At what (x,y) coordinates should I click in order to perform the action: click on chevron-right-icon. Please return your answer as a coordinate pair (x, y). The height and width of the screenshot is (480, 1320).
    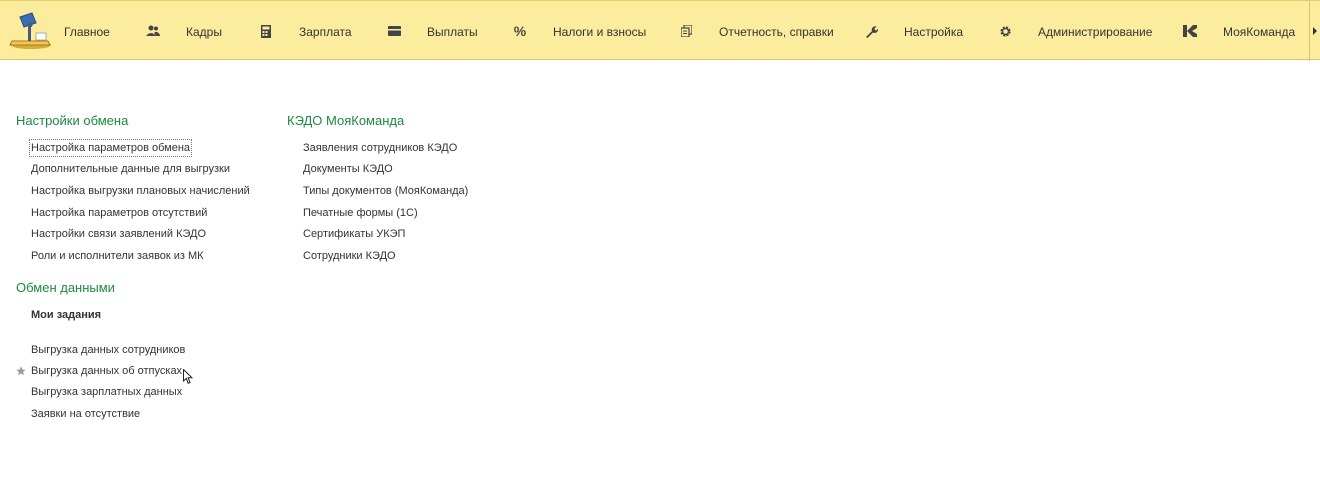
    Looking at the image, I should click on (1315, 31).